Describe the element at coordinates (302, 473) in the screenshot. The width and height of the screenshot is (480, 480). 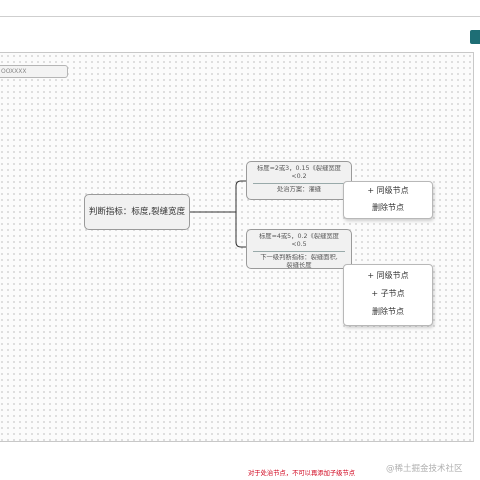
I see `footer-note: 对于处治节点，不可以再添加子级节点` at that location.